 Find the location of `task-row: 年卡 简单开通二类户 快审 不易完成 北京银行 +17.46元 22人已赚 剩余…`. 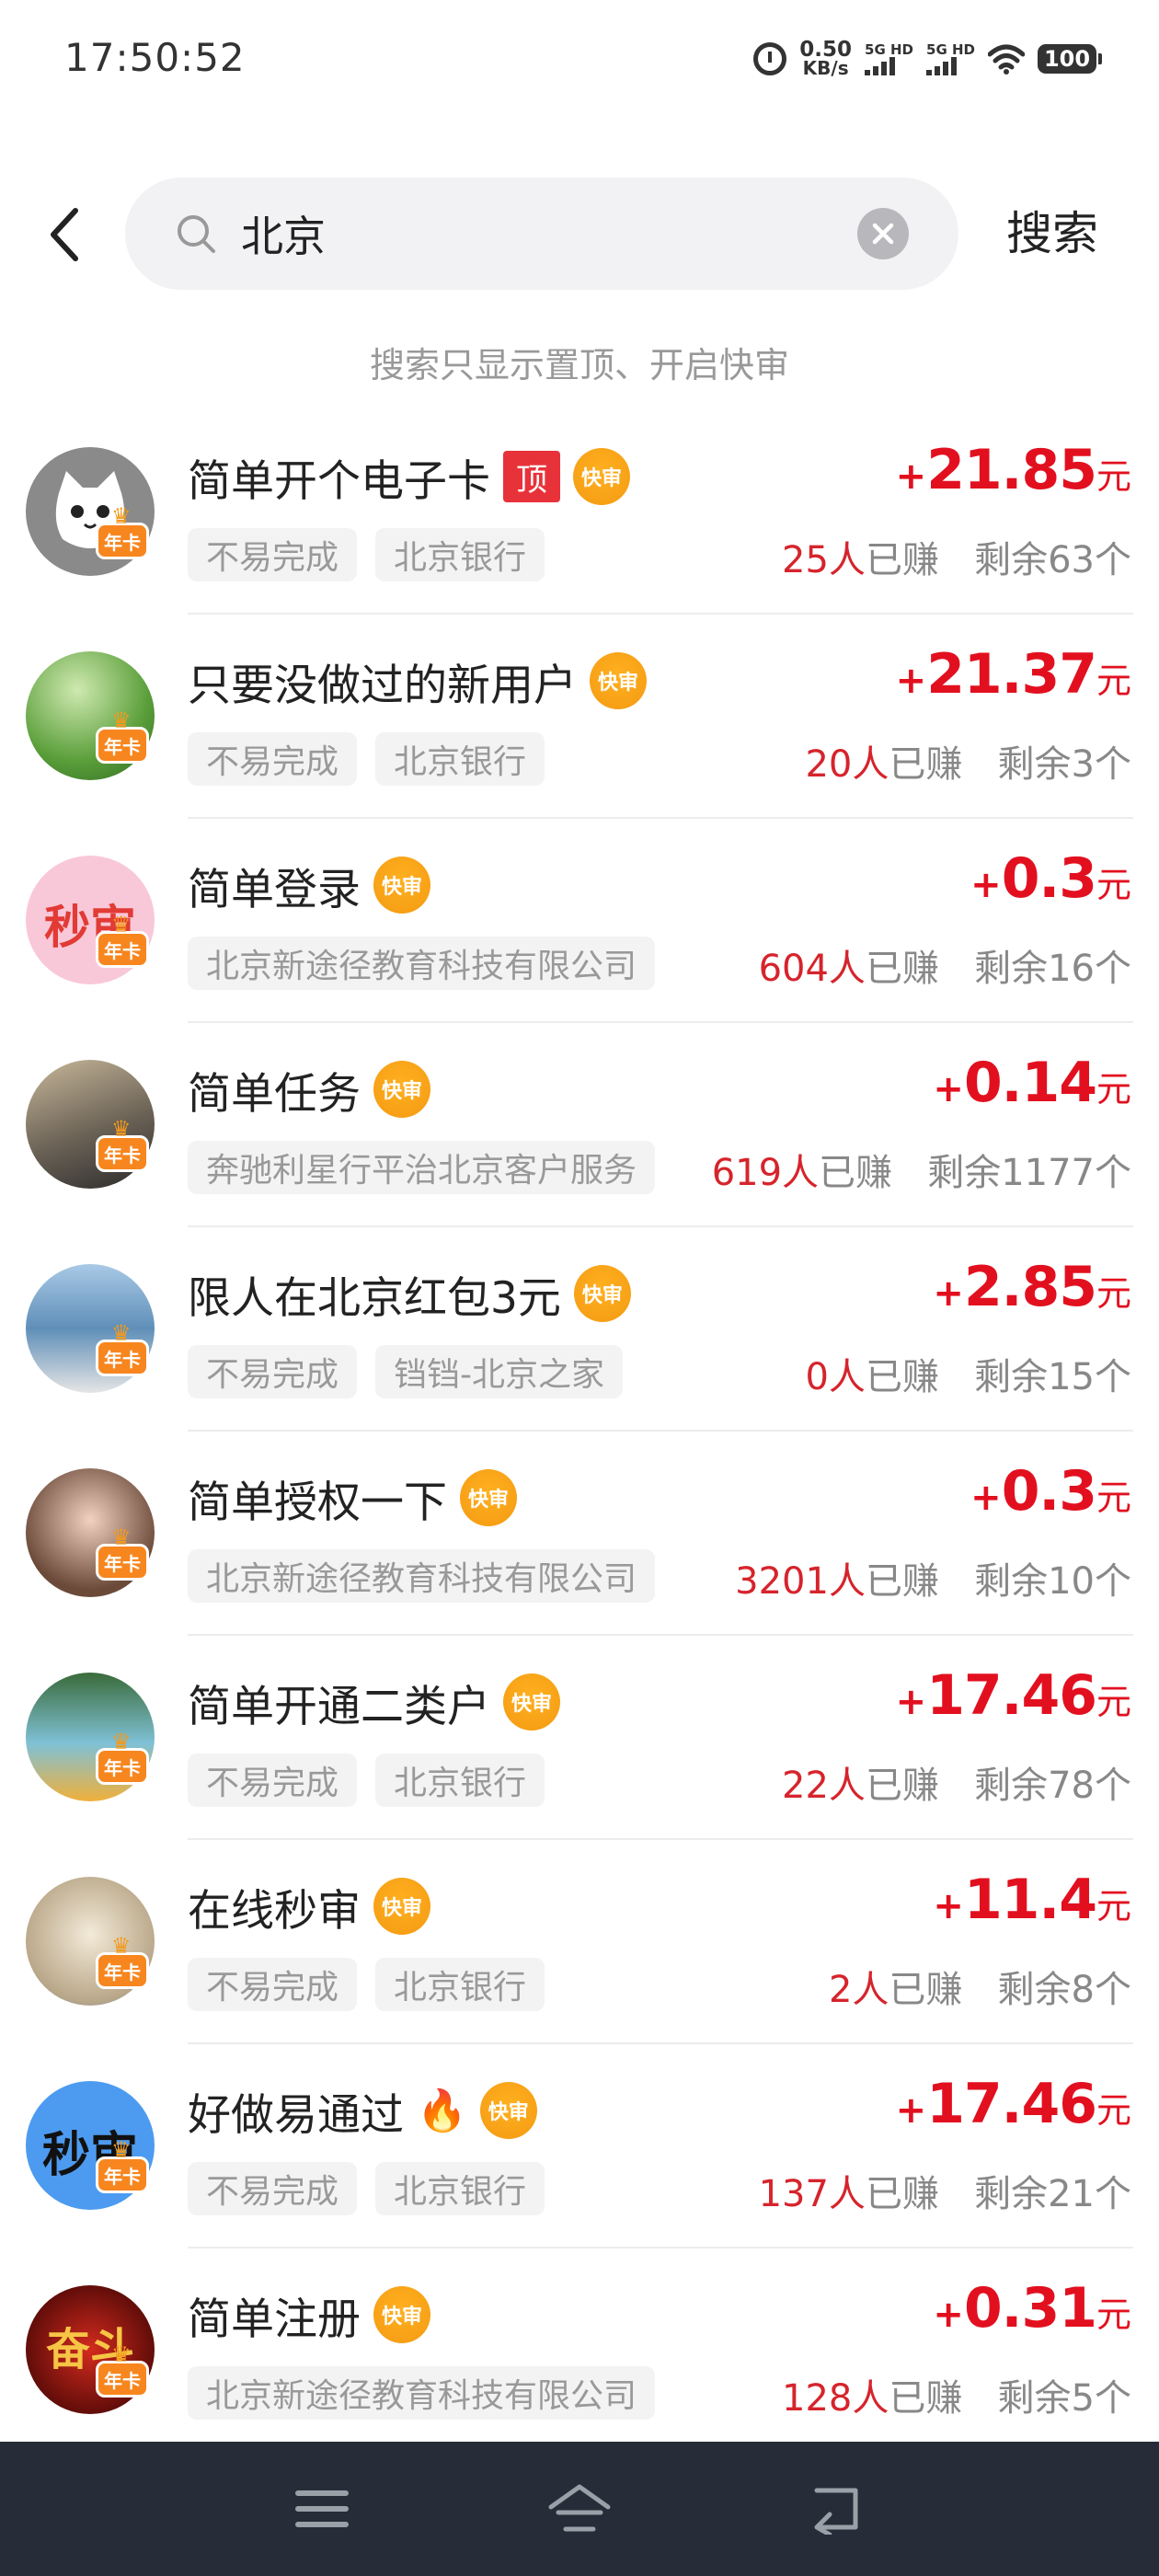

task-row: 年卡 简单开通二类户 快审 不易完成 北京银行 +17.46元 22人已赚 剩余… is located at coordinates (579, 1738).